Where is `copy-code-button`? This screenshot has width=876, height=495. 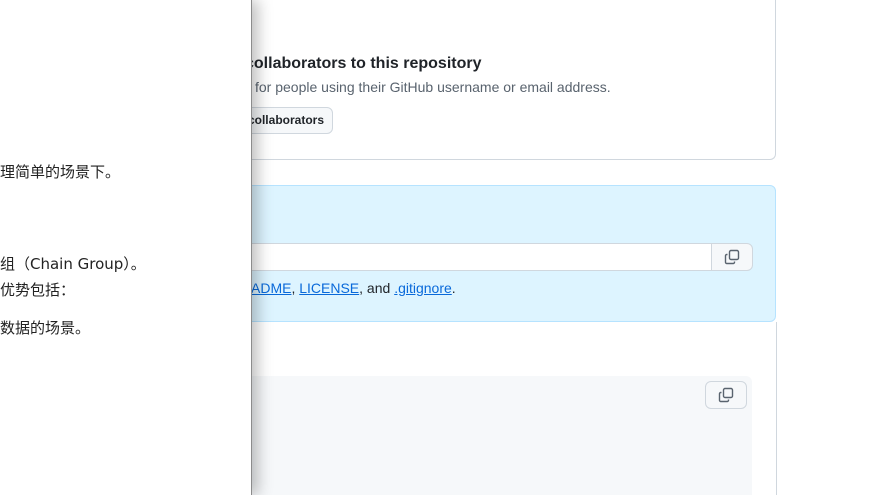
copy-code-button is located at coordinates (726, 395).